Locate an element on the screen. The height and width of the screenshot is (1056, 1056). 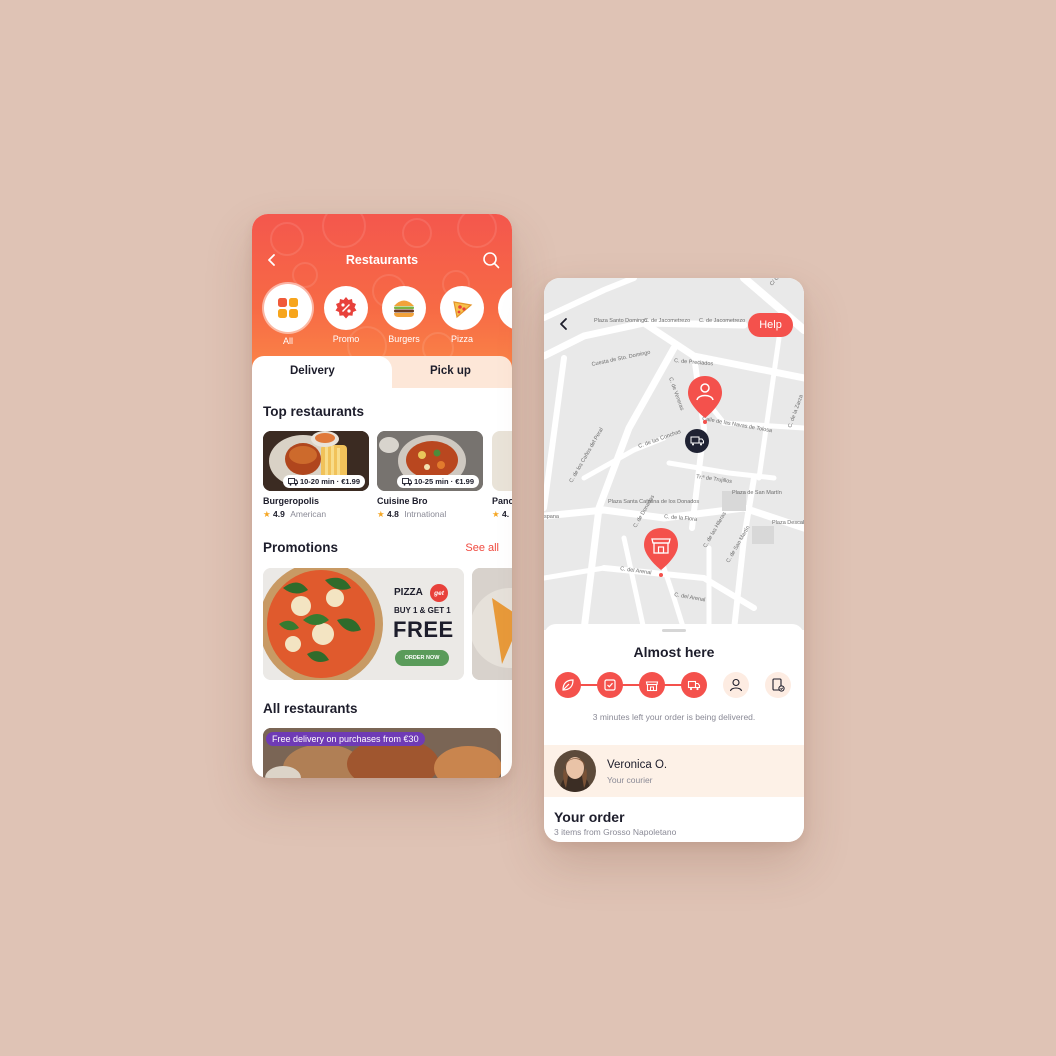
delivery-info-badge: 10-20 min · €1.99 is located at coordinates (323, 481).